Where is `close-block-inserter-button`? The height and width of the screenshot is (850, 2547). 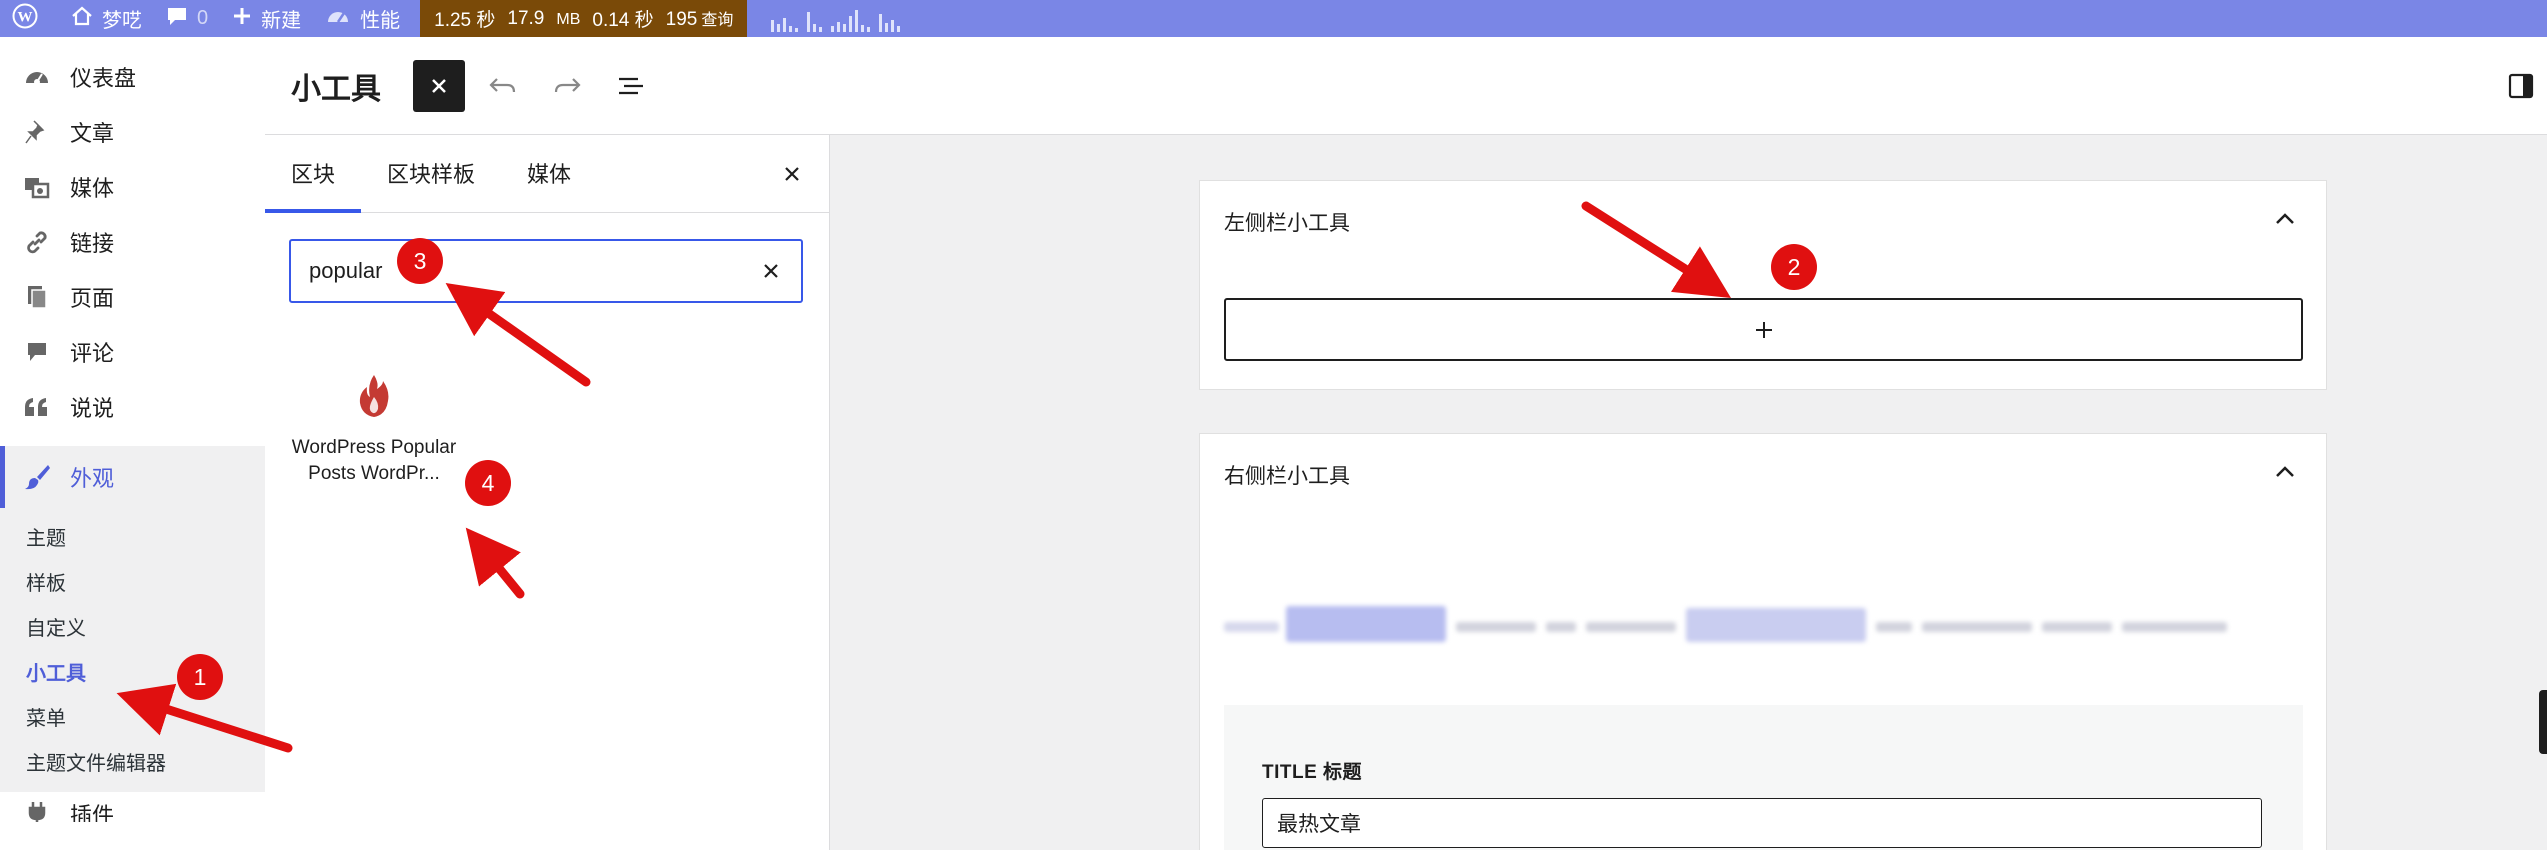 close-block-inserter-button is located at coordinates (439, 85).